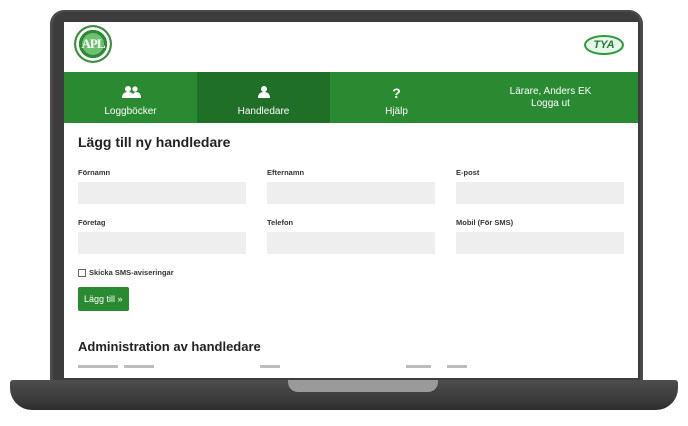 This screenshot has height=426, width=688. What do you see at coordinates (92, 222) in the screenshot?
I see `foretag-label: Företag` at bounding box center [92, 222].